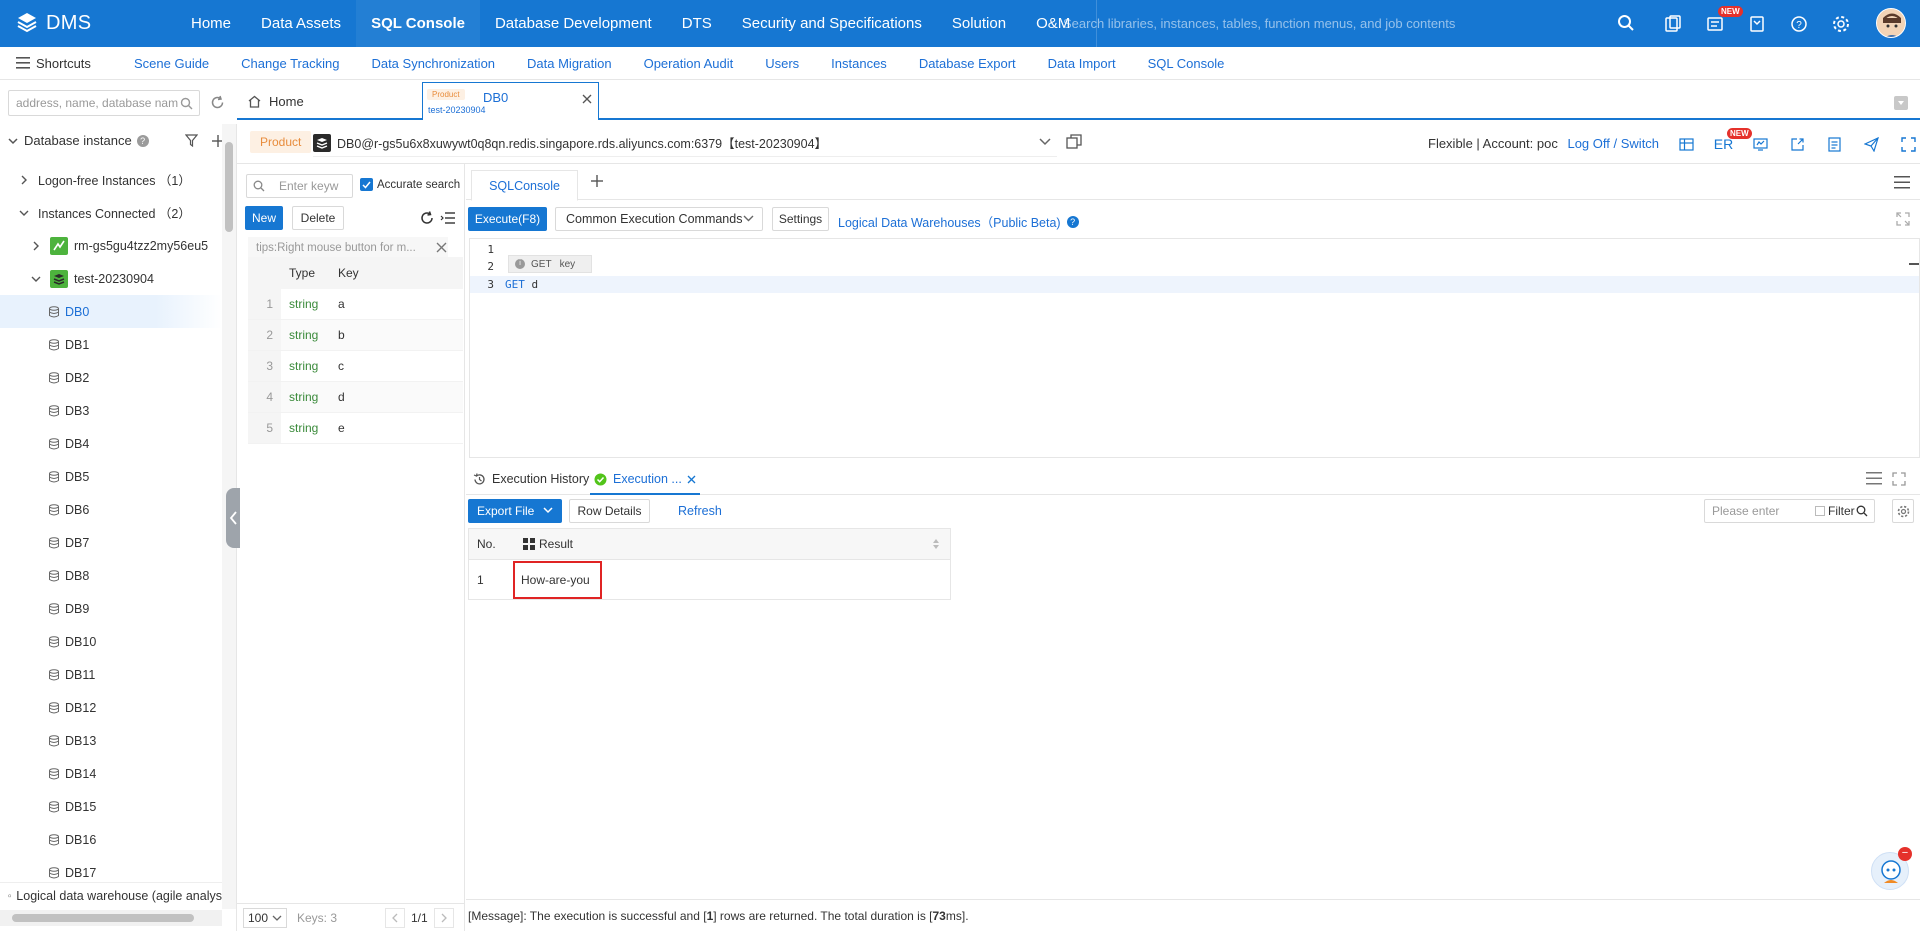 Image resolution: width=1920 pixels, height=931 pixels. Describe the element at coordinates (104, 103) in the screenshot. I see `address-search-input: address, name, database nam` at that location.